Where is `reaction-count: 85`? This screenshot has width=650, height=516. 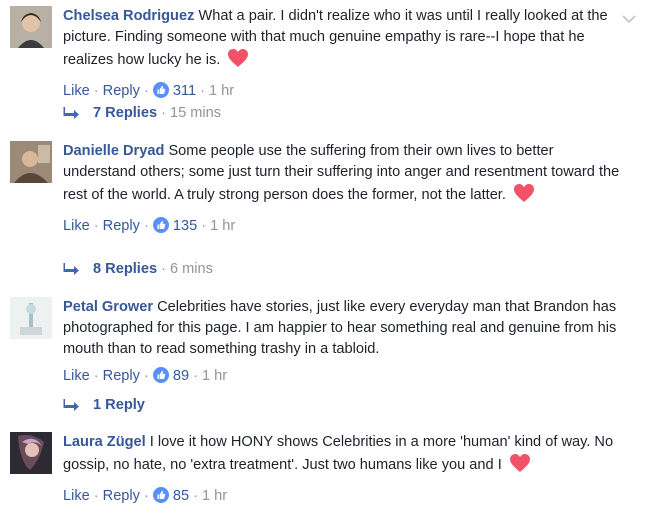
reaction-count: 85 is located at coordinates (181, 496).